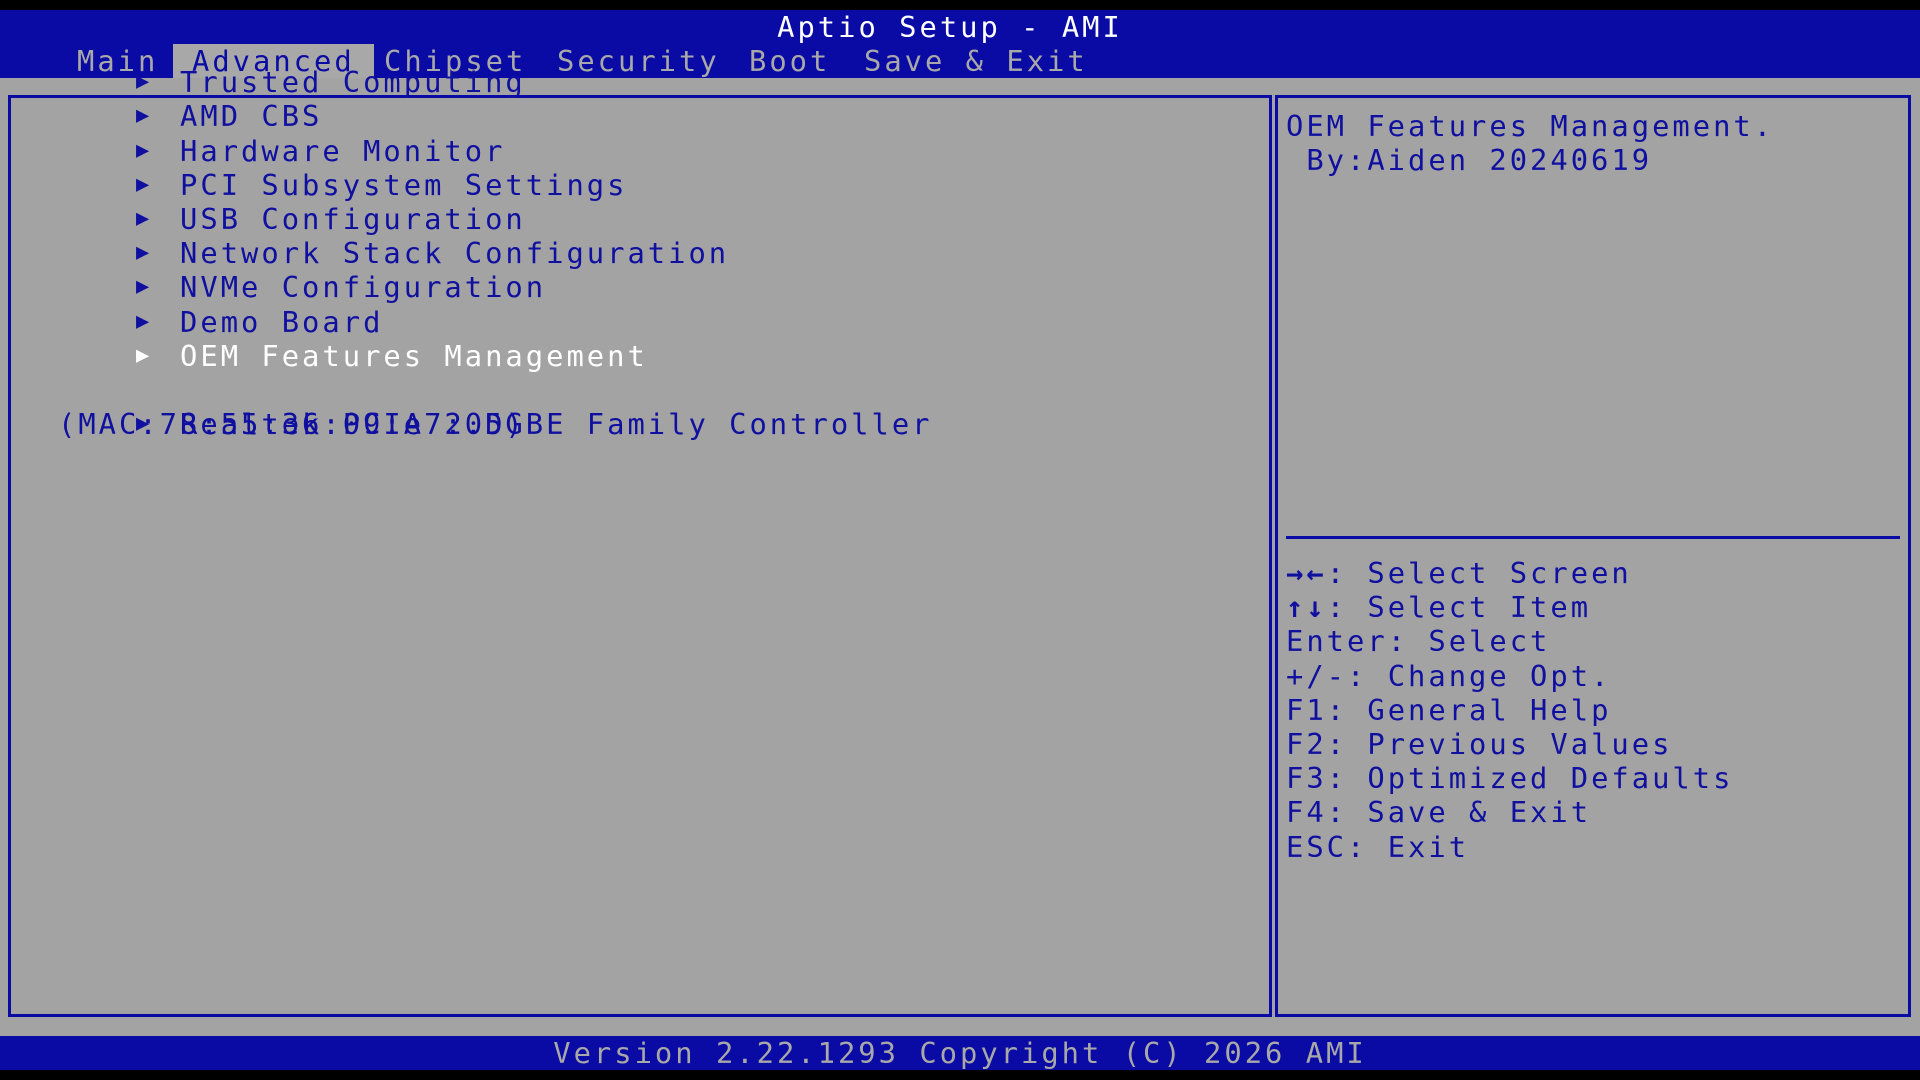  Describe the element at coordinates (1591, 847) in the screenshot. I see `key-esc: ESC: Exit` at that location.